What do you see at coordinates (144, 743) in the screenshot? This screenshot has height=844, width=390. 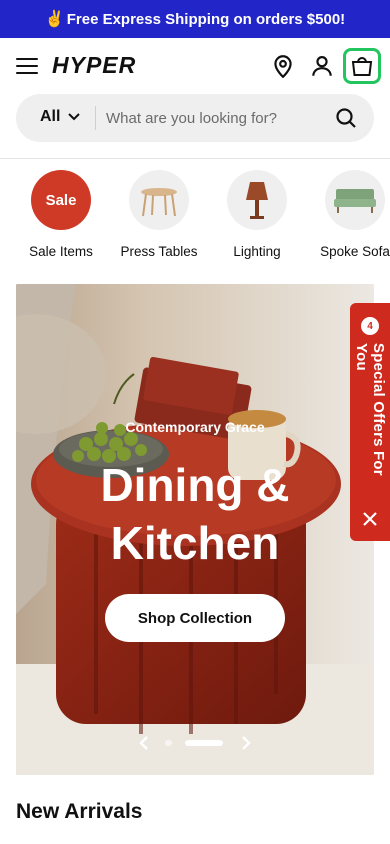 I see `chevron-left-icon` at bounding box center [144, 743].